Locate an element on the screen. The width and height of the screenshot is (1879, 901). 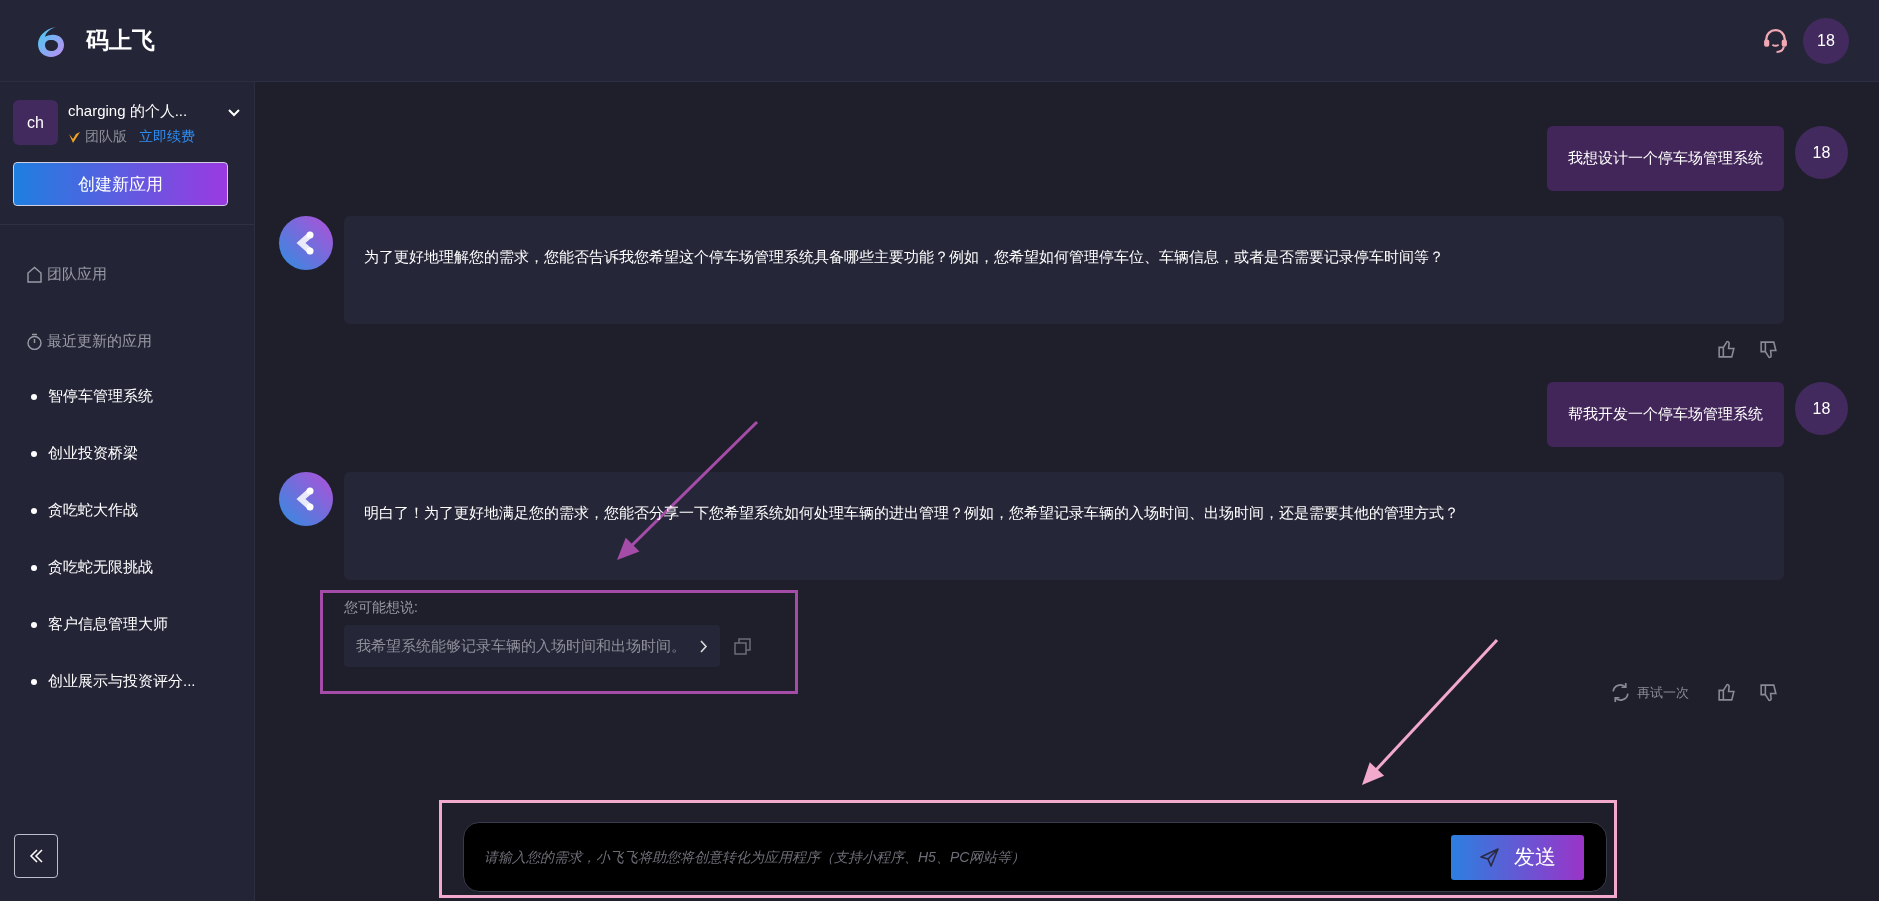
headset-icon is located at coordinates (1775, 40).